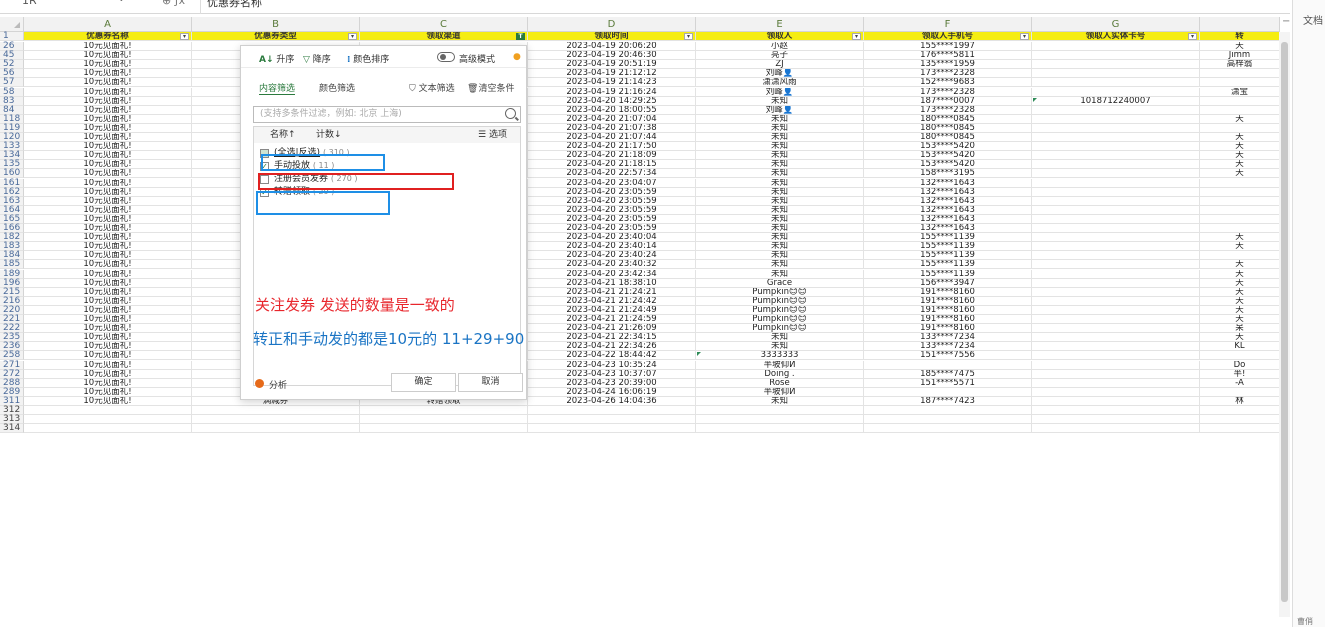 The image size is (1325, 627). I want to click on scrollbar-thumb, so click(1284, 322).